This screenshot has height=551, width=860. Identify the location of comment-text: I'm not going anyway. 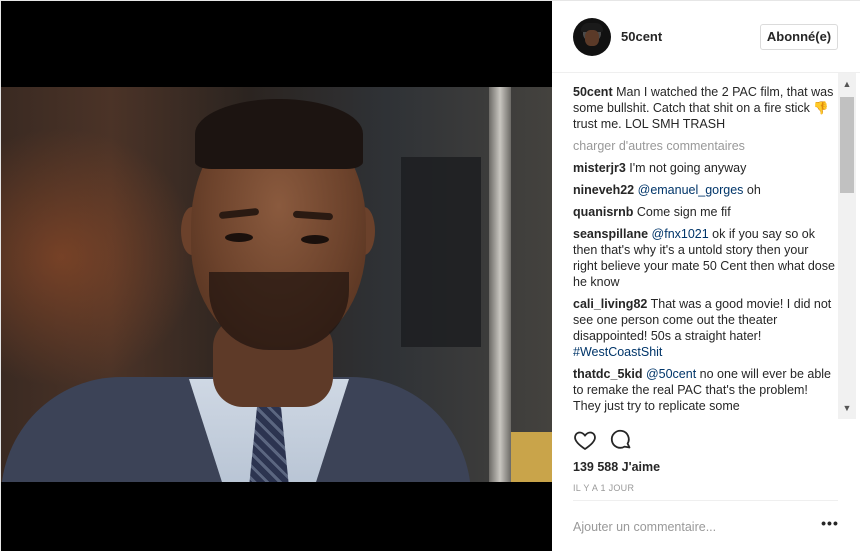
(688, 168).